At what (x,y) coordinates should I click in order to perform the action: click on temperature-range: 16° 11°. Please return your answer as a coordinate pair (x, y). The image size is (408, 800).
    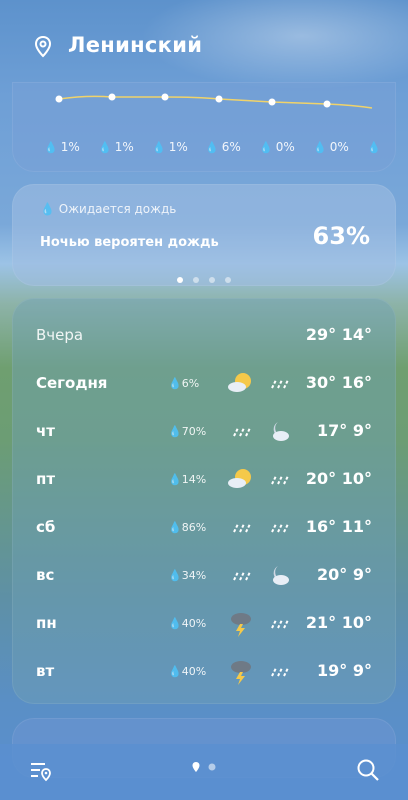
    Looking at the image, I should click on (338, 526).